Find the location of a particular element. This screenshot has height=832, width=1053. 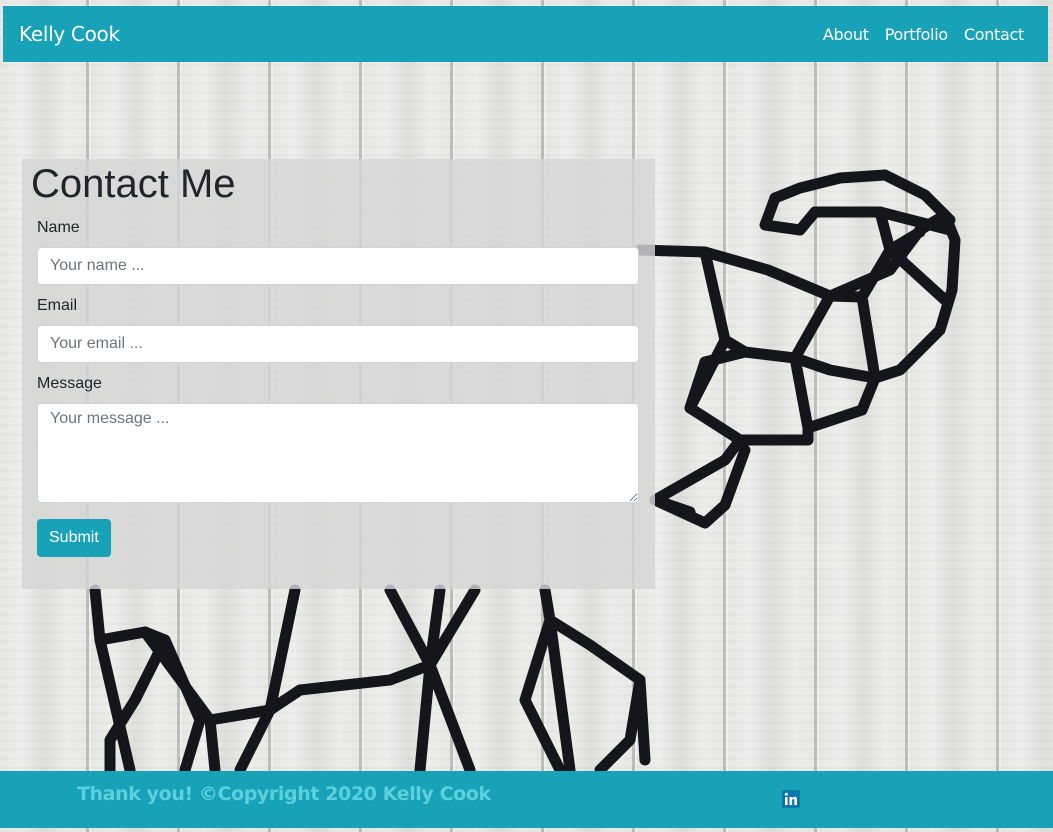

footer-copyright: Thank you! ©Copyright 2020 Kelly Cook is located at coordinates (284, 794).